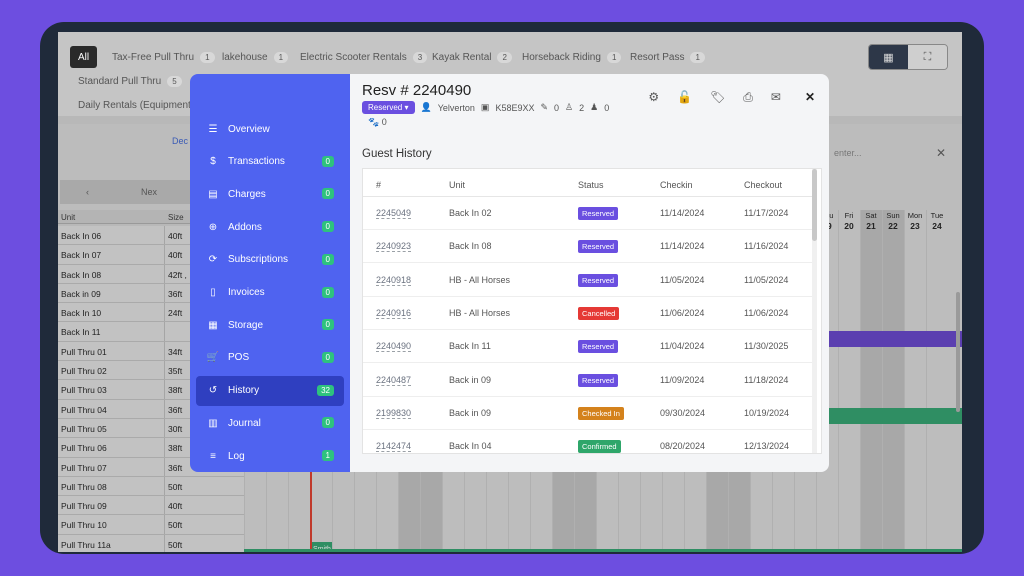 The height and width of the screenshot is (576, 1024). What do you see at coordinates (472, 57) in the screenshot?
I see `filter-chip-kayak: Kayak Rental 2` at bounding box center [472, 57].